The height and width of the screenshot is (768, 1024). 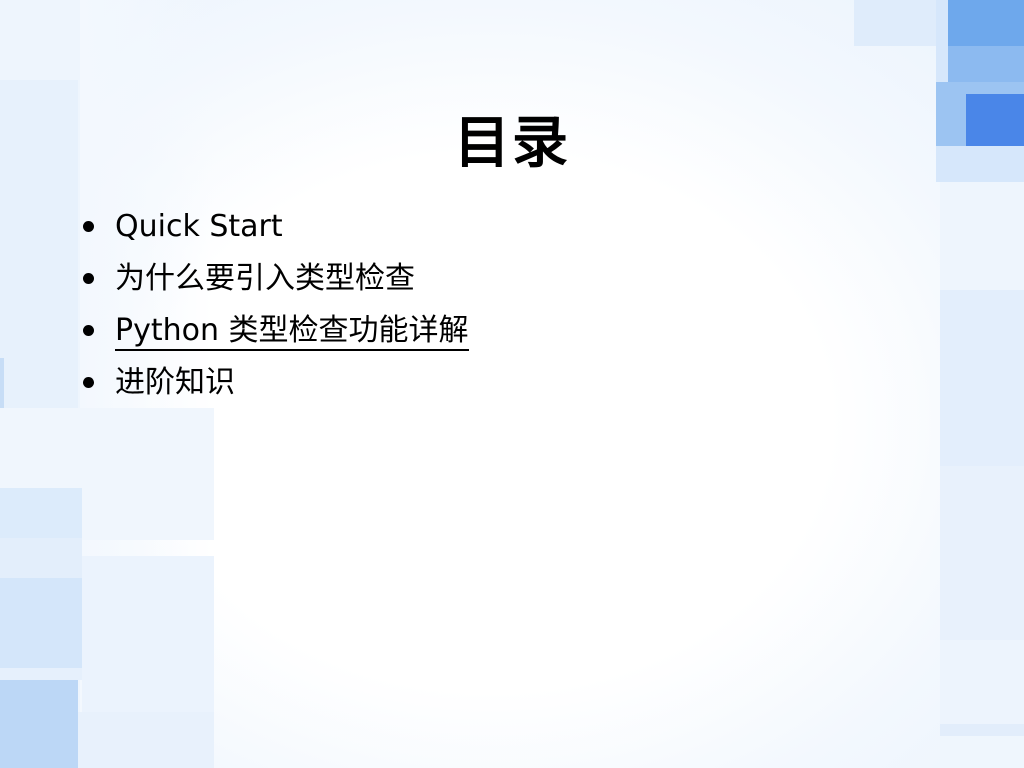 What do you see at coordinates (265, 278) in the screenshot?
I see `toc-item-label: 为什么要引入类型检查` at bounding box center [265, 278].